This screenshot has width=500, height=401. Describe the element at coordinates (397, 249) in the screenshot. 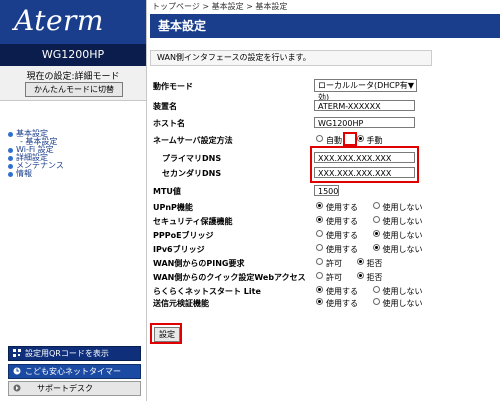

I see `ipv6-disable-radio: 使用しない` at that location.